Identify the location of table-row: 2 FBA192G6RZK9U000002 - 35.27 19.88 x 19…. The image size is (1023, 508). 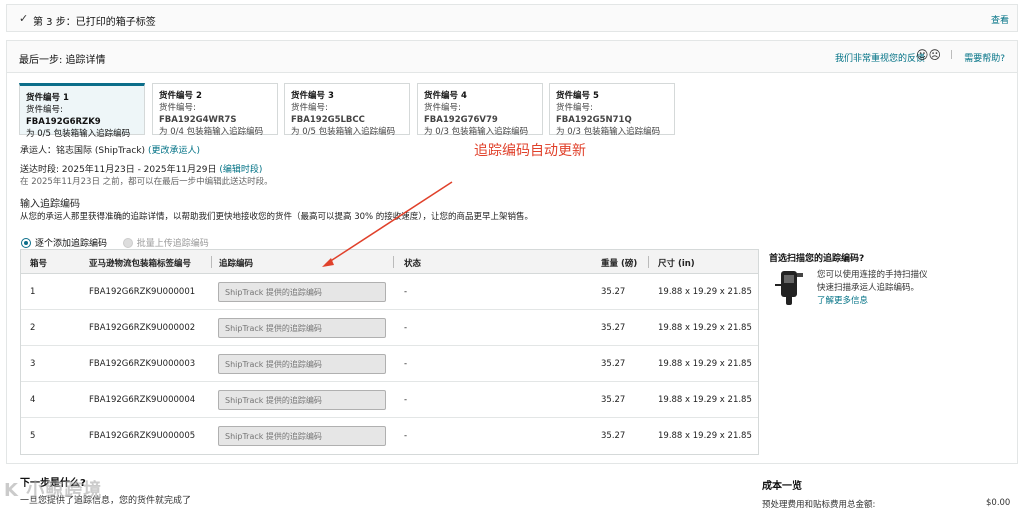
(389, 328).